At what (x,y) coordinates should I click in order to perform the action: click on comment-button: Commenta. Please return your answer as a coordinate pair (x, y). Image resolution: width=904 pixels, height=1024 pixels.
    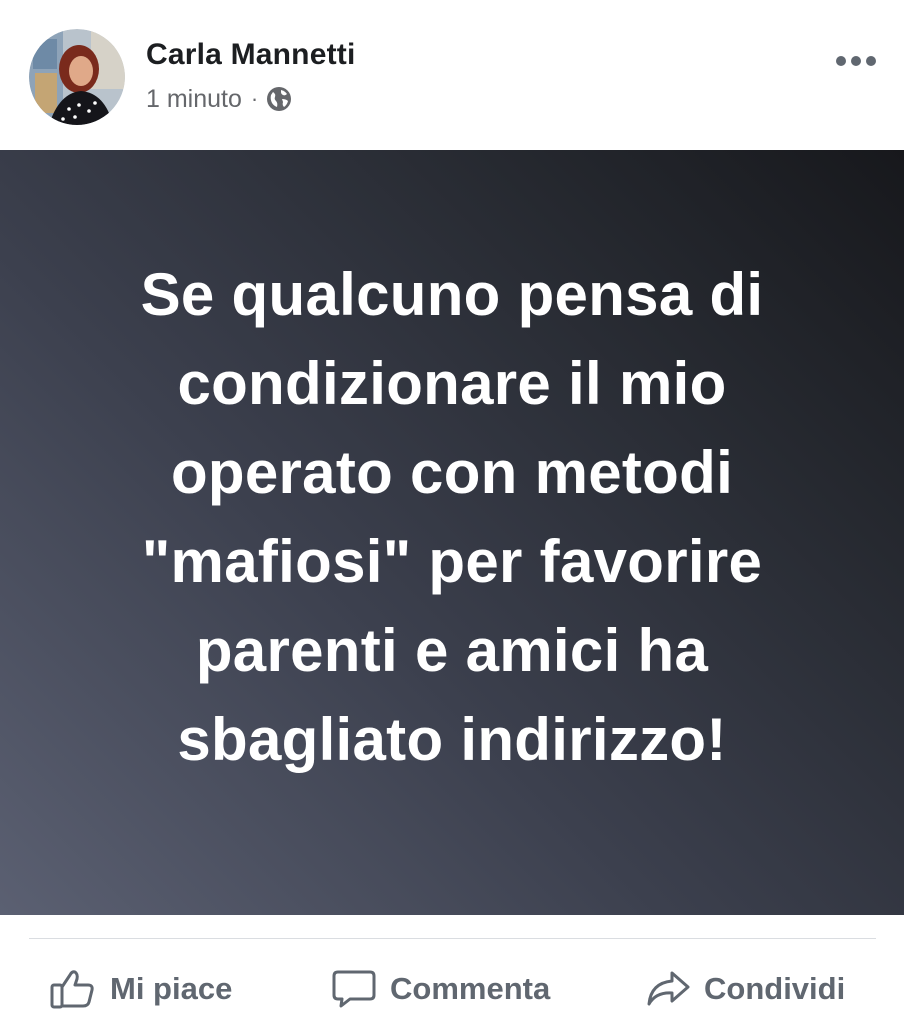
    Looking at the image, I should click on (441, 989).